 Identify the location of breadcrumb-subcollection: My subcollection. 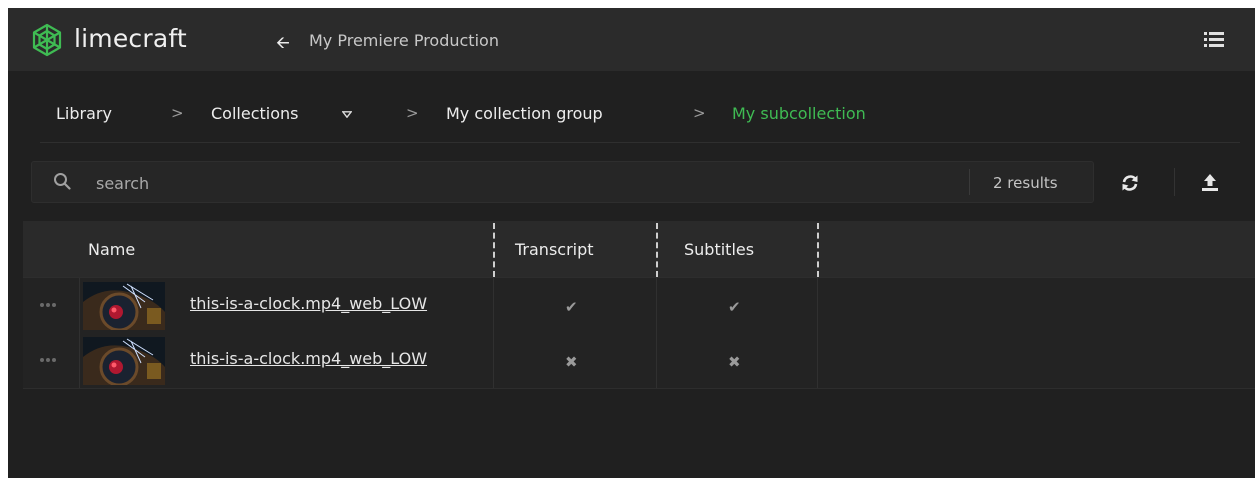
(799, 113).